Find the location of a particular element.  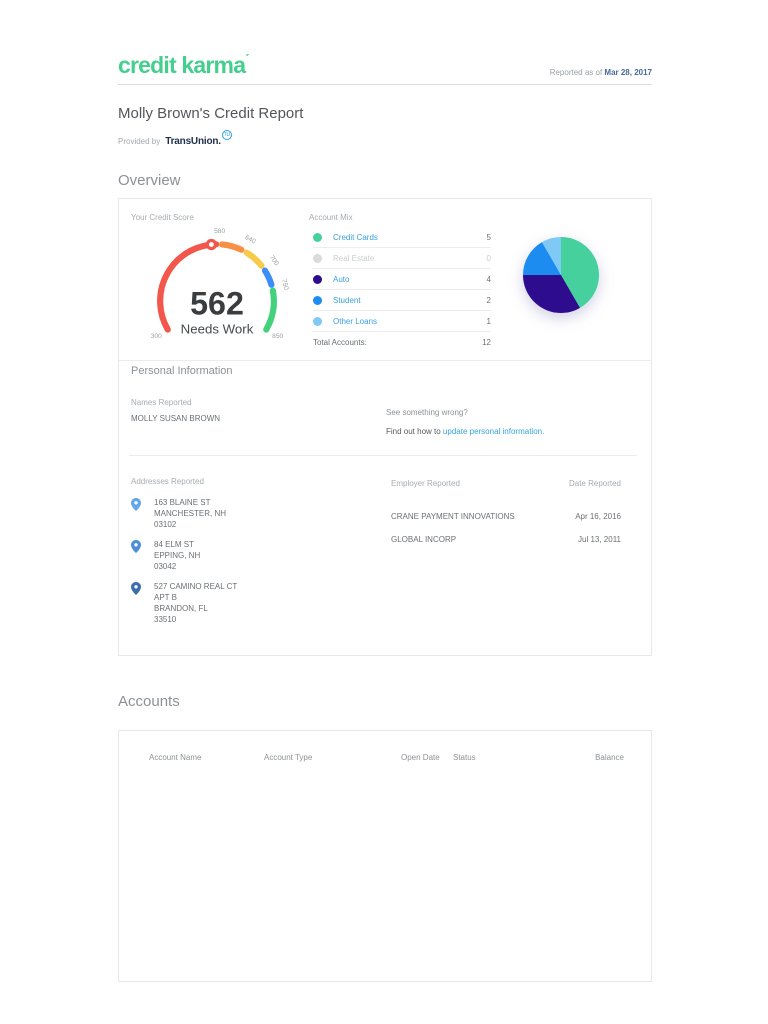

col-open-date: Open Date is located at coordinates (420, 757).